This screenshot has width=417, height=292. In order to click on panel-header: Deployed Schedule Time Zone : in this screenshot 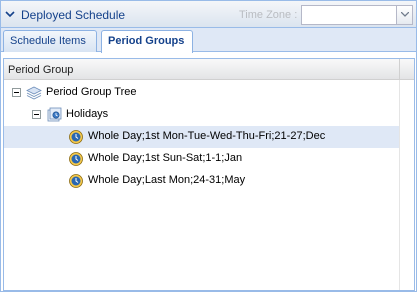, I will do `click(208, 14)`.